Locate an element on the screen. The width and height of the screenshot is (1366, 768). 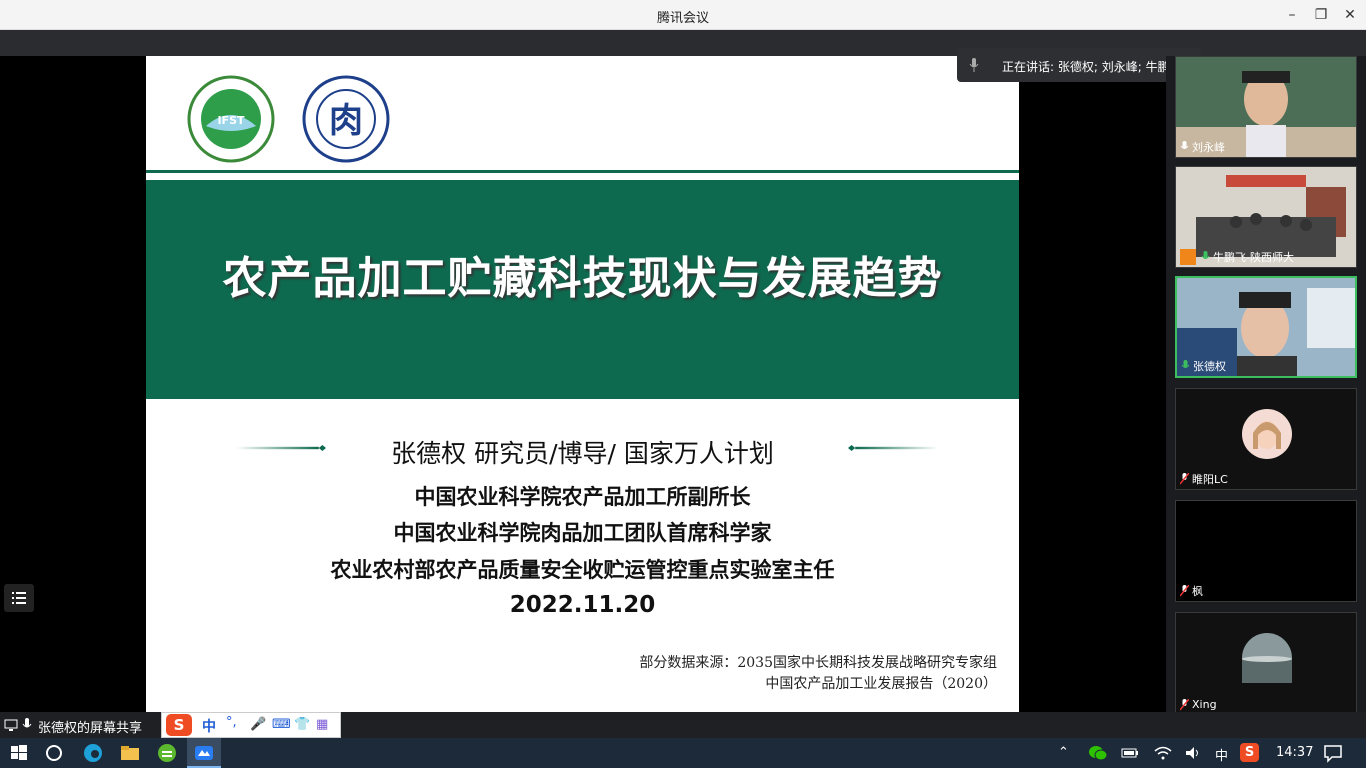
member-list-button is located at coordinates (19, 598).